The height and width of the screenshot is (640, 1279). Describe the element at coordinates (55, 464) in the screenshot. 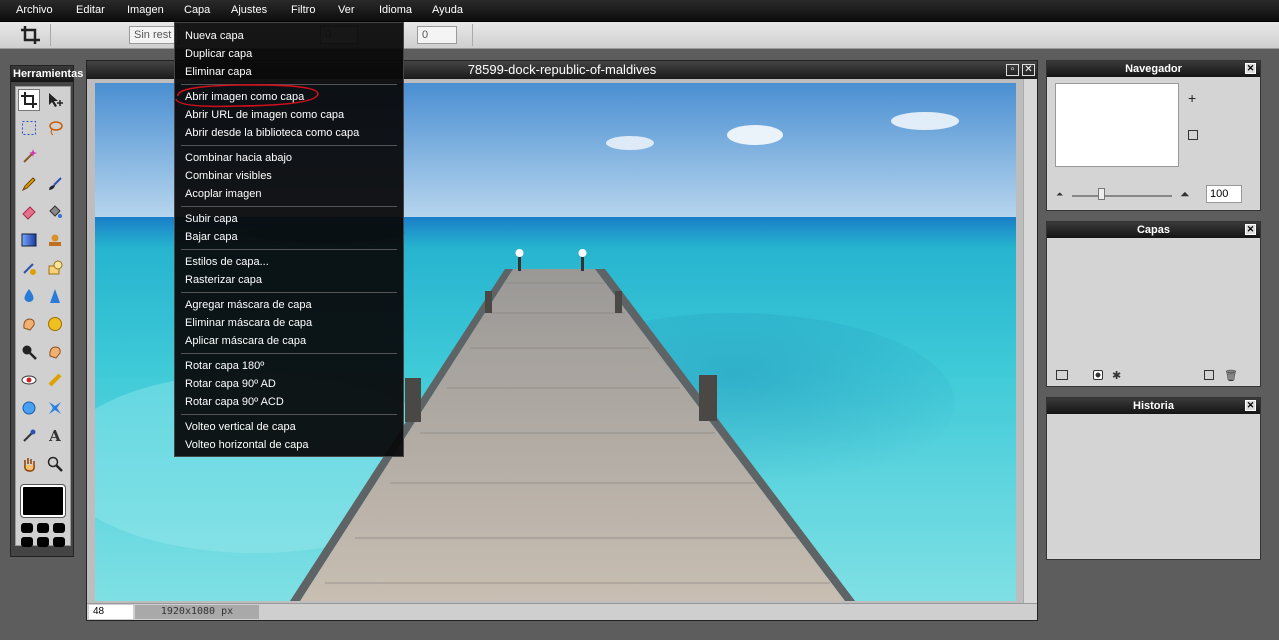

I see `zoom-tool-icon` at that location.